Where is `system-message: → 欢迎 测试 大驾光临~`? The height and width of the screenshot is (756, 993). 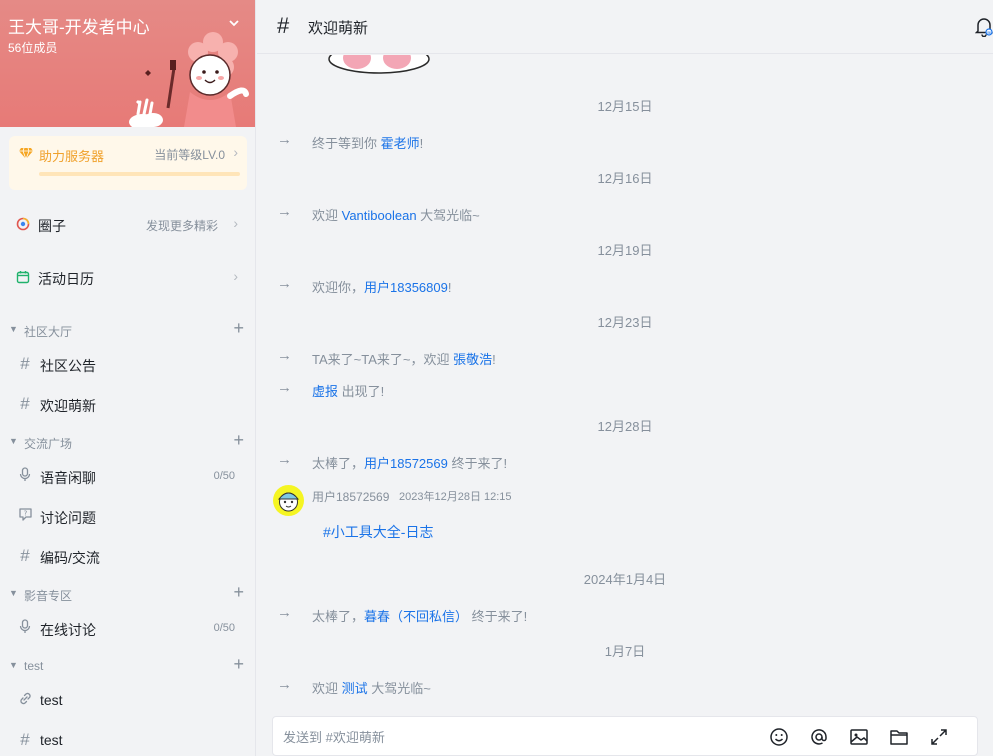 system-message: → 欢迎 测试 大驾光临~ is located at coordinates (354, 686).